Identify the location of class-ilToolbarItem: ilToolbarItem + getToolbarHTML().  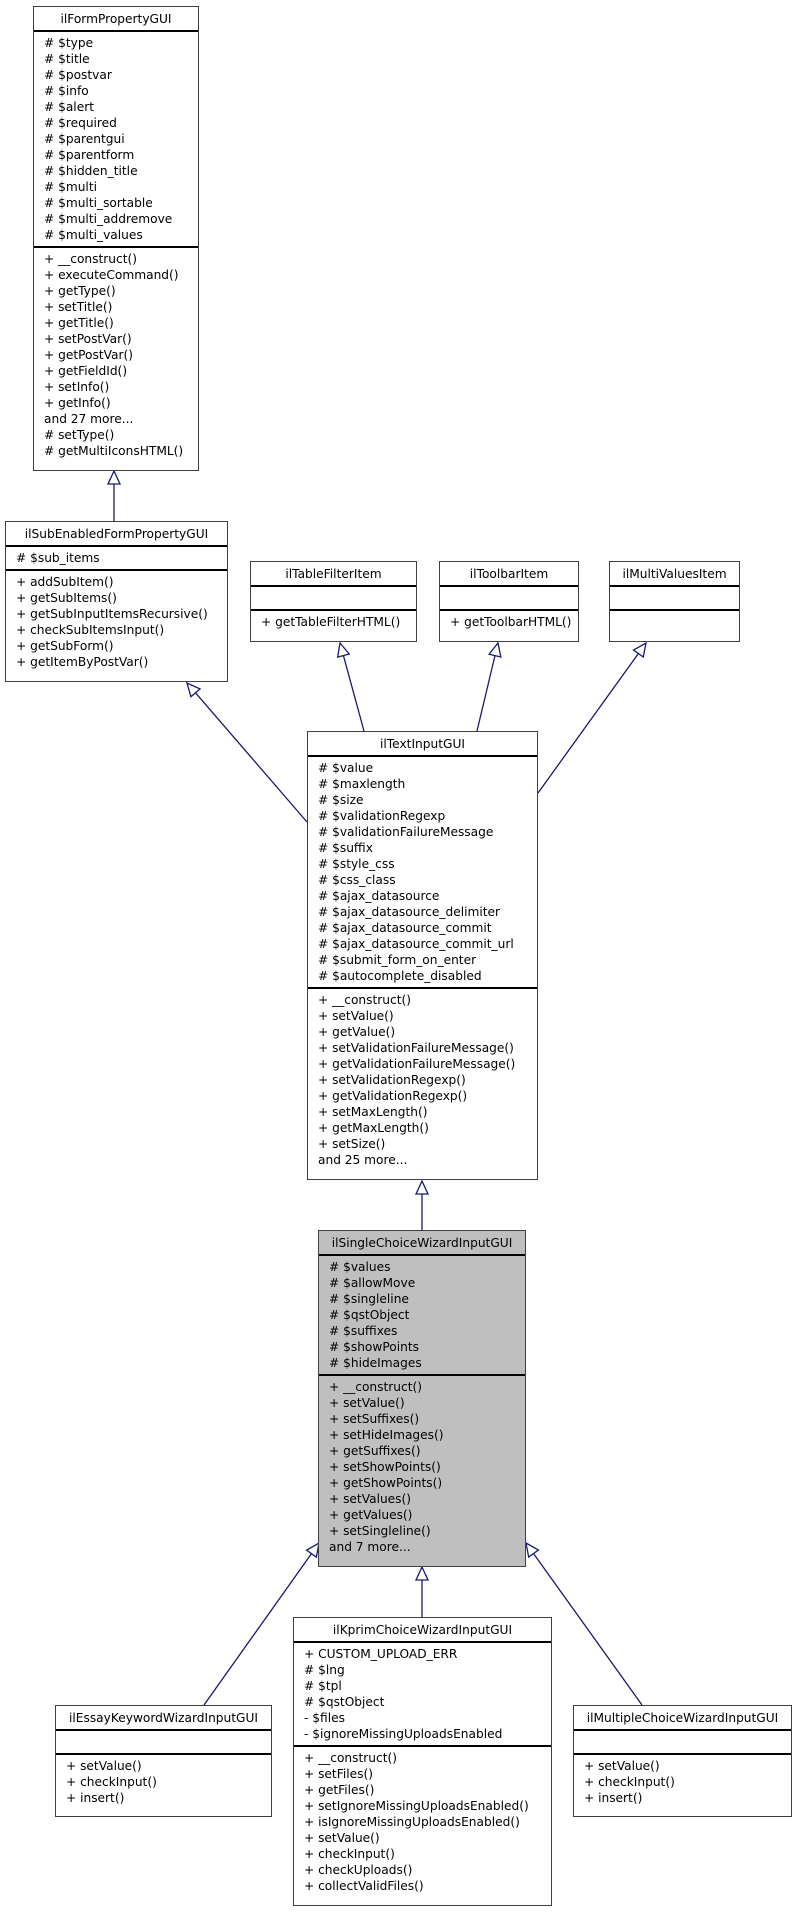
(509, 601).